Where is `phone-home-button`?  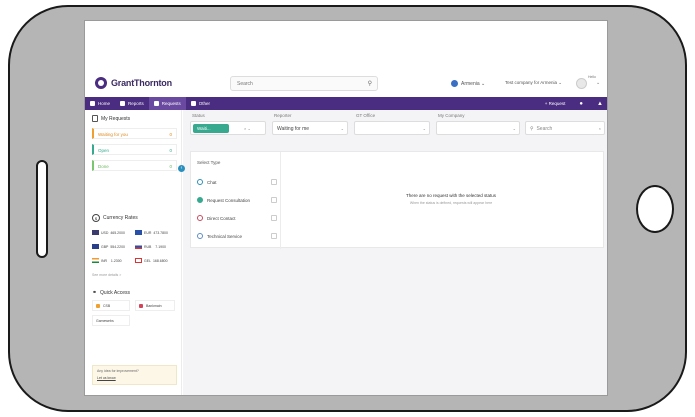 phone-home-button is located at coordinates (655, 209).